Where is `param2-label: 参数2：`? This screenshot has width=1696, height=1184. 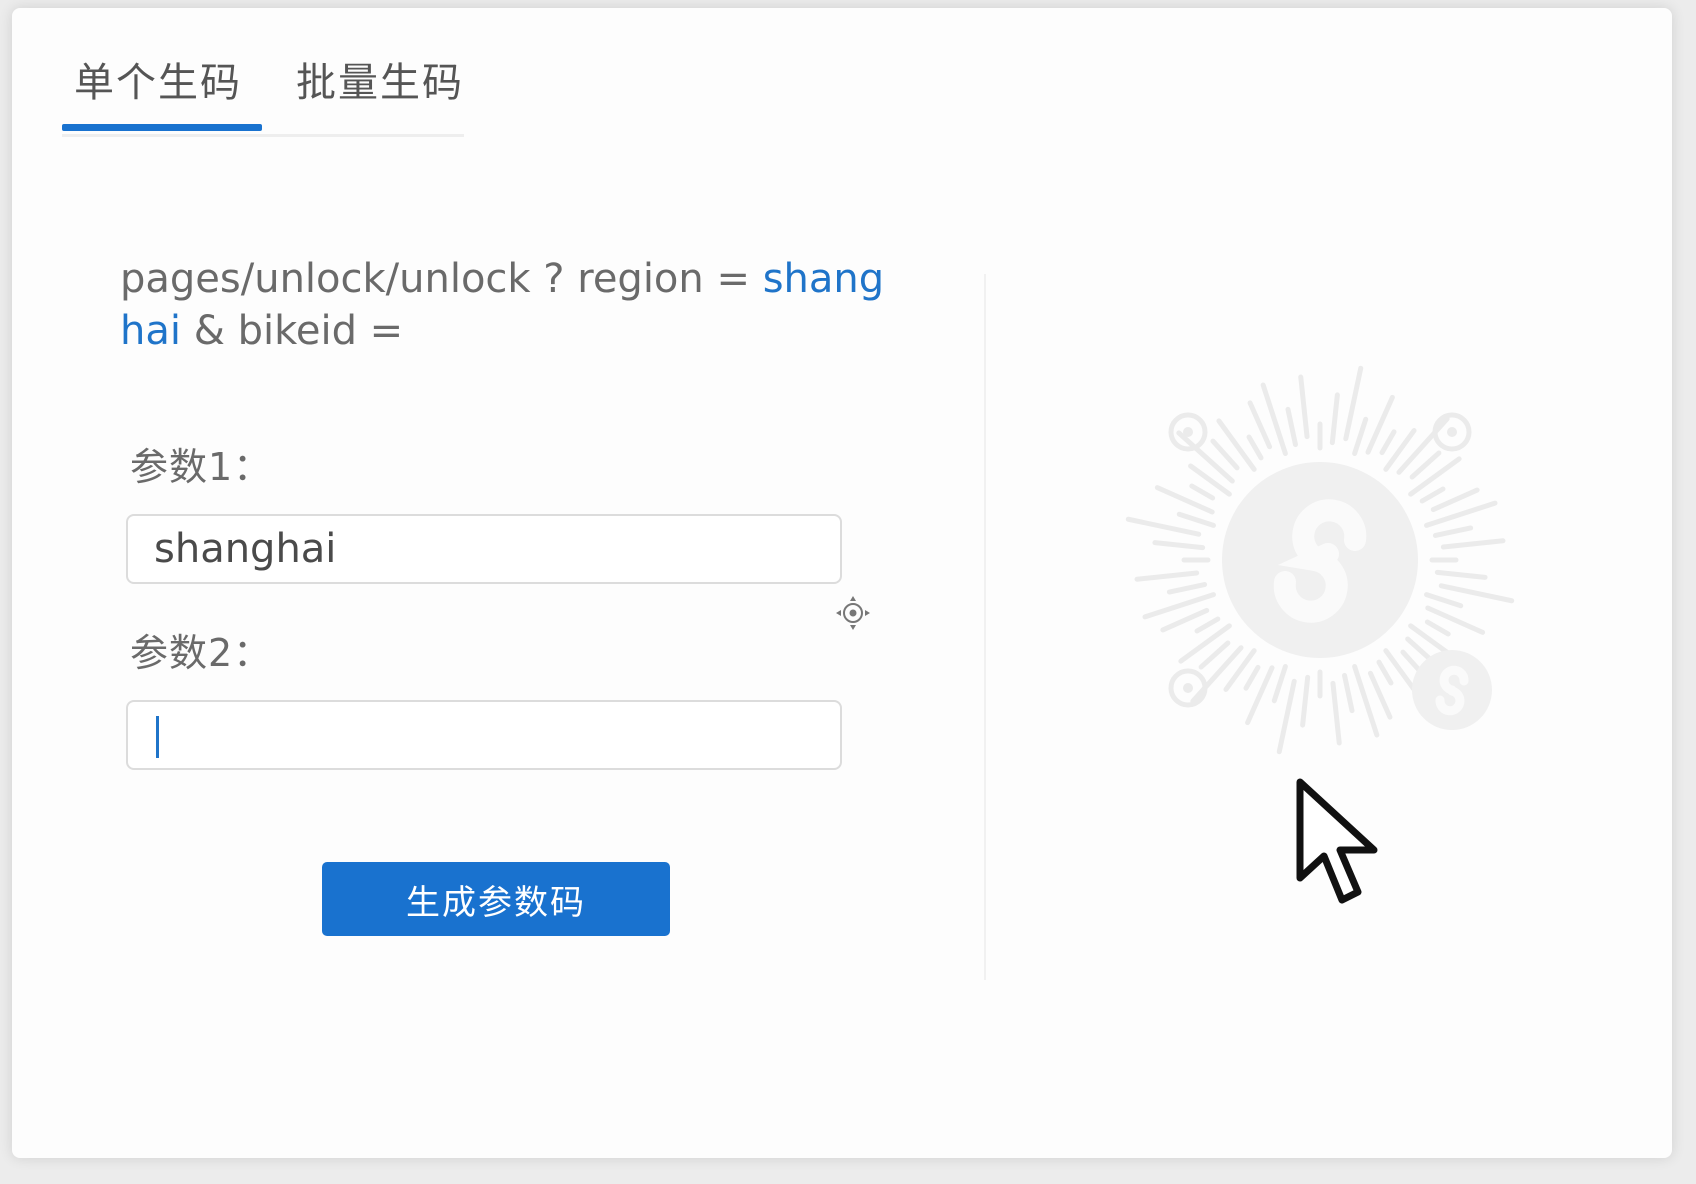 param2-label: 参数2： is located at coordinates (201, 653).